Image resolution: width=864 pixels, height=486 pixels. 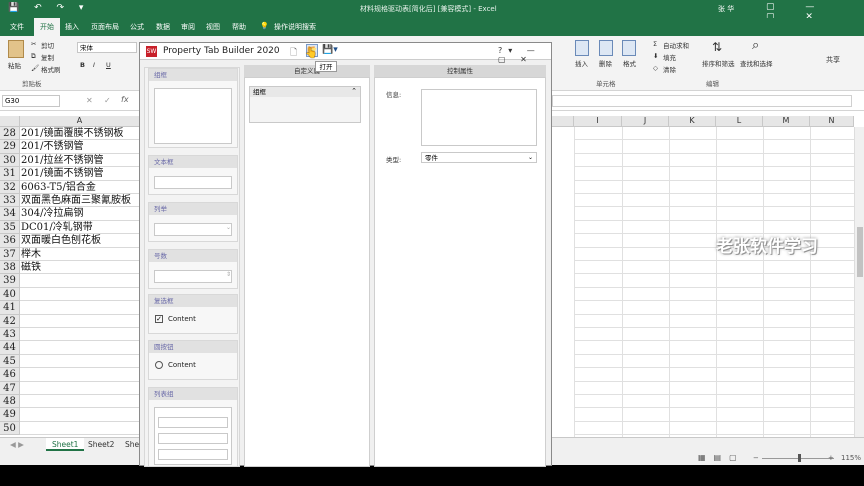 What do you see at coordinates (80, 214) in the screenshot?
I see `cell-a: 304/冷拉扁钢` at bounding box center [80, 214].